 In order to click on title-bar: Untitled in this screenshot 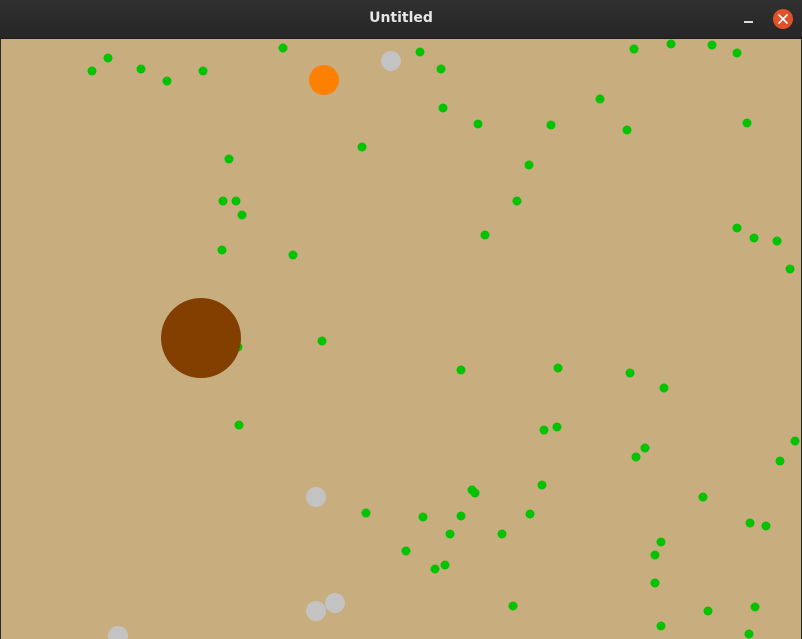, I will do `click(401, 19)`.